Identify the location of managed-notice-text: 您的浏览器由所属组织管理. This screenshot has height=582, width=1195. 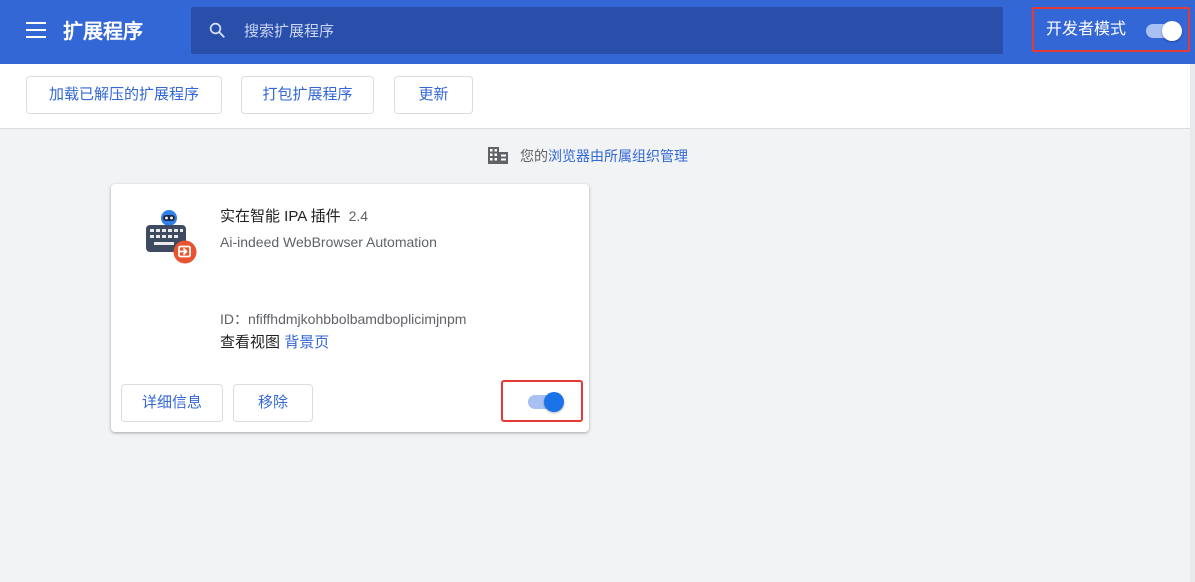
(604, 156).